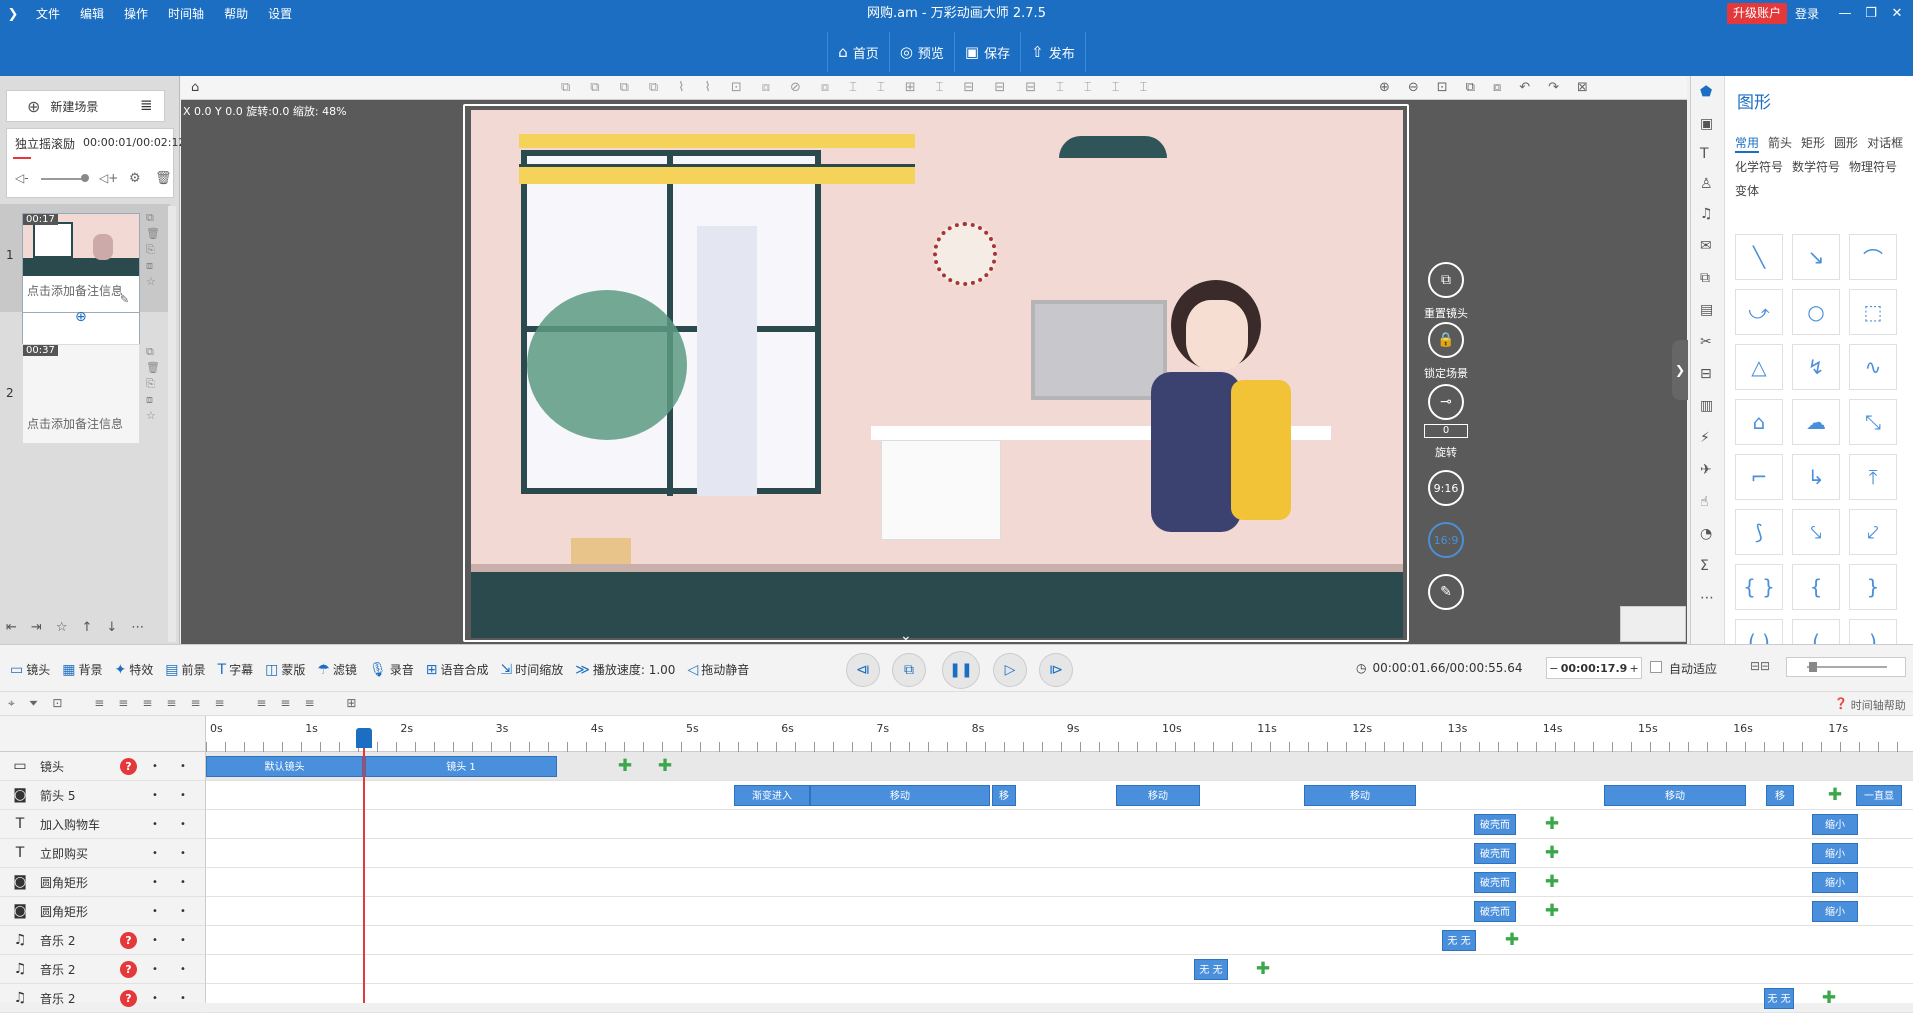 The height and width of the screenshot is (1013, 1913). What do you see at coordinates (85, 178) in the screenshot?
I see `volume-slider-handle` at bounding box center [85, 178].